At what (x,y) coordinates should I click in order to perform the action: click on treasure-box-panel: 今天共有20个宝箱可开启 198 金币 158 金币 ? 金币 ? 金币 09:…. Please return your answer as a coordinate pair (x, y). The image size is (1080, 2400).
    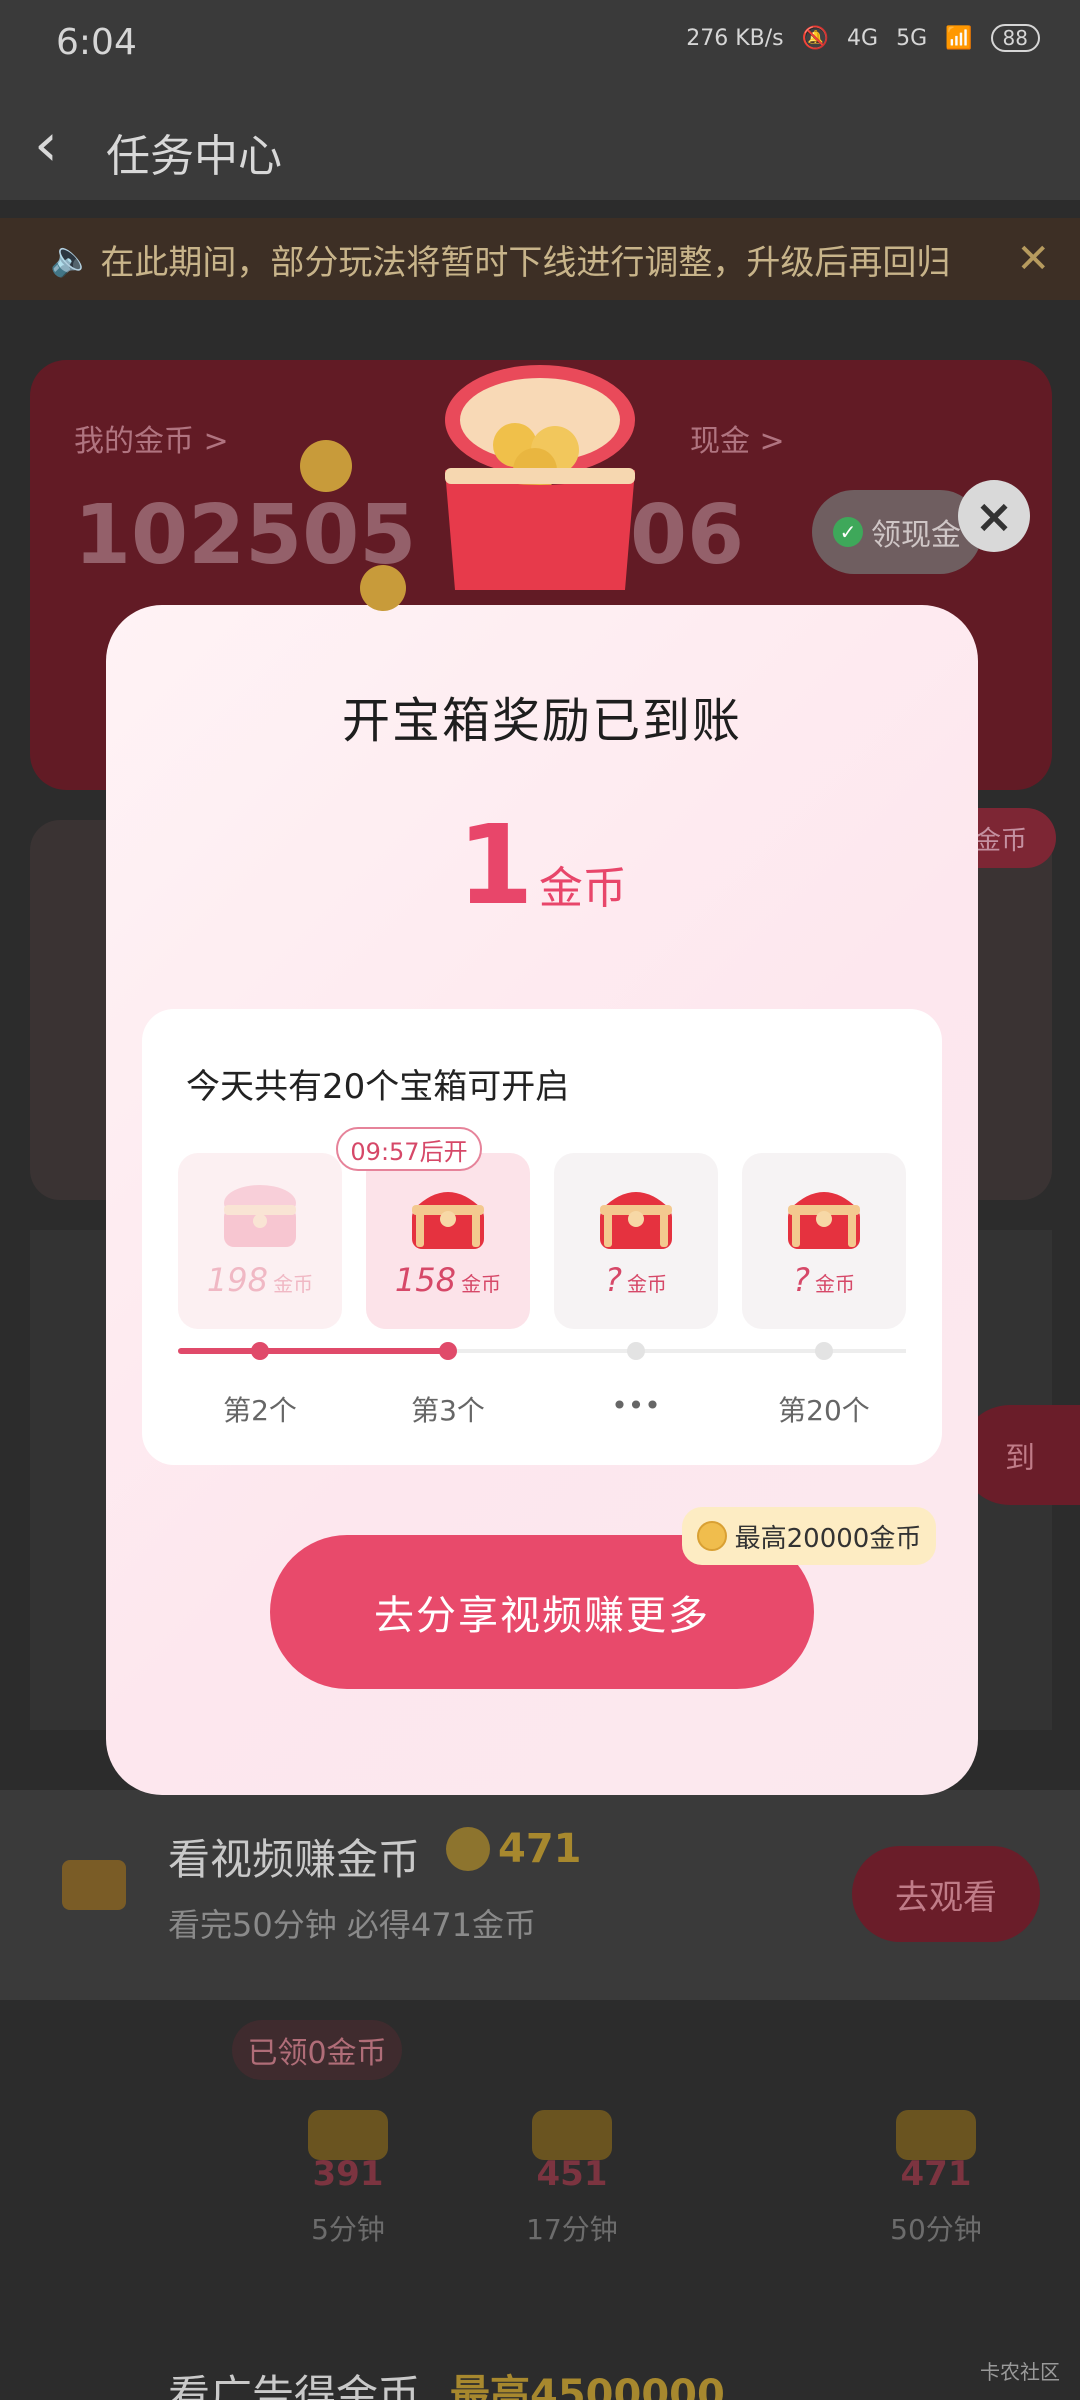
    Looking at the image, I should click on (542, 1237).